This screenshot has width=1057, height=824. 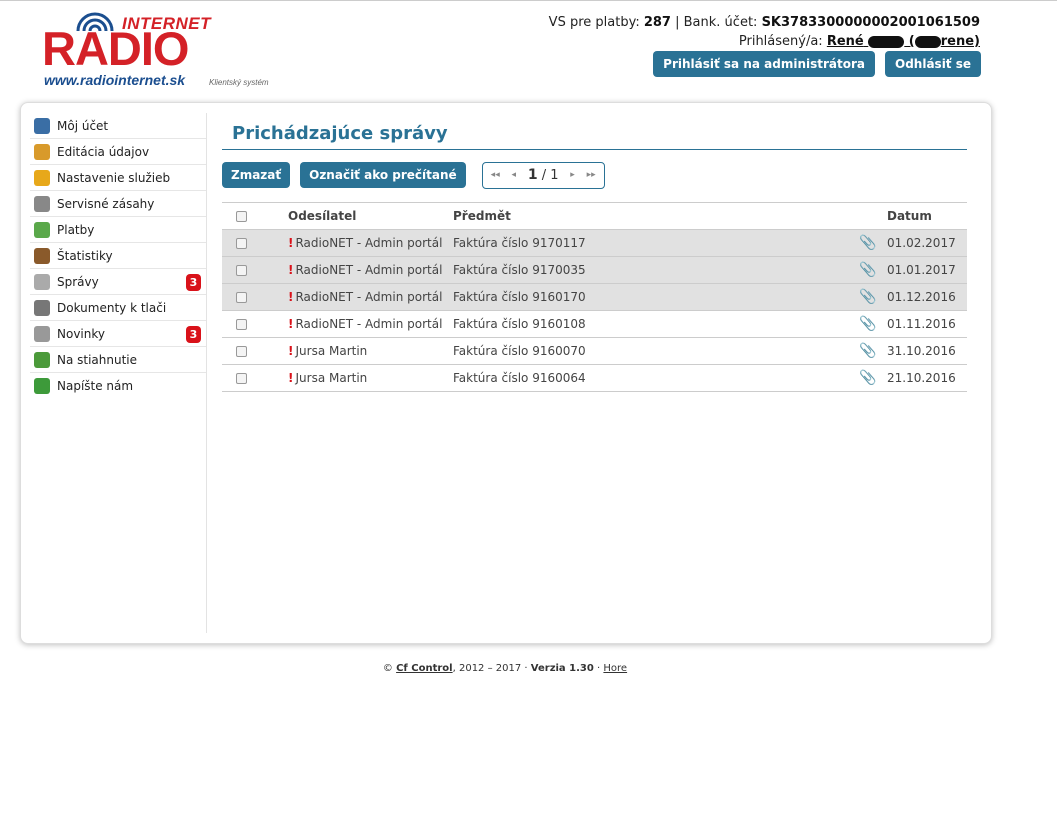 What do you see at coordinates (495, 175) in the screenshot?
I see `first-page-icon: ◂◂` at bounding box center [495, 175].